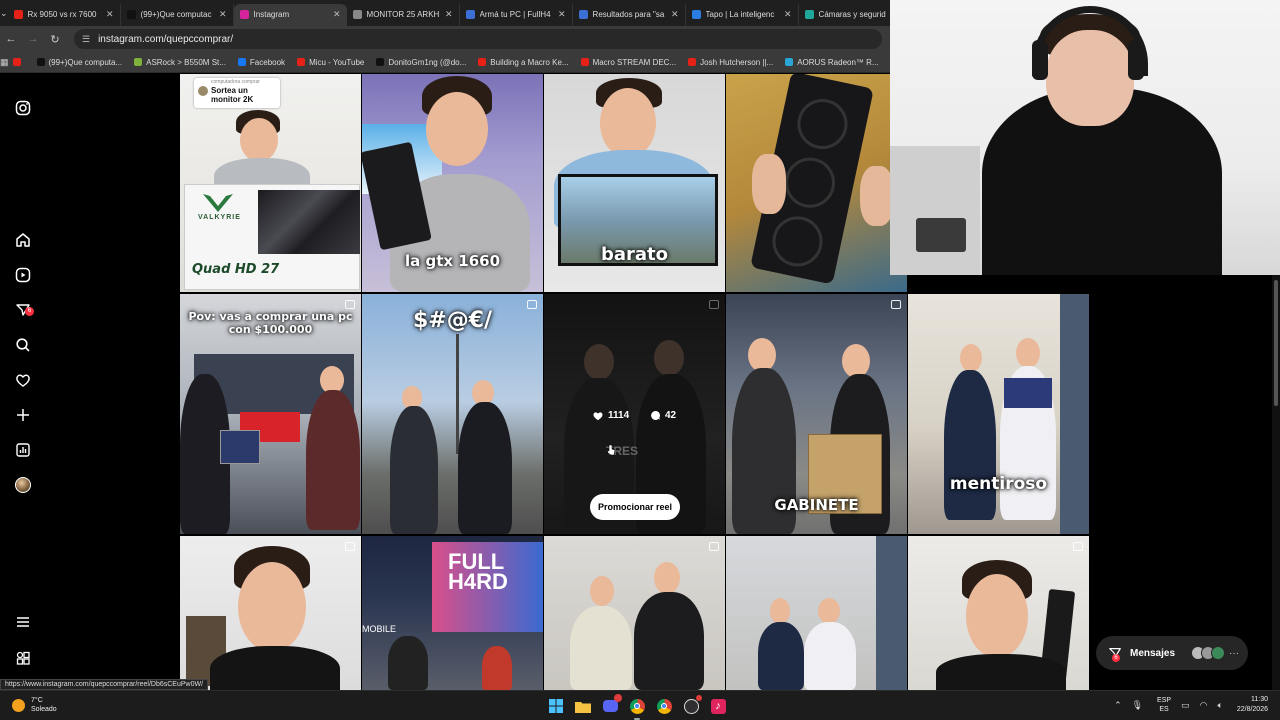  Describe the element at coordinates (271, 14) in the screenshot. I see `tab-label: Instagram` at that location.